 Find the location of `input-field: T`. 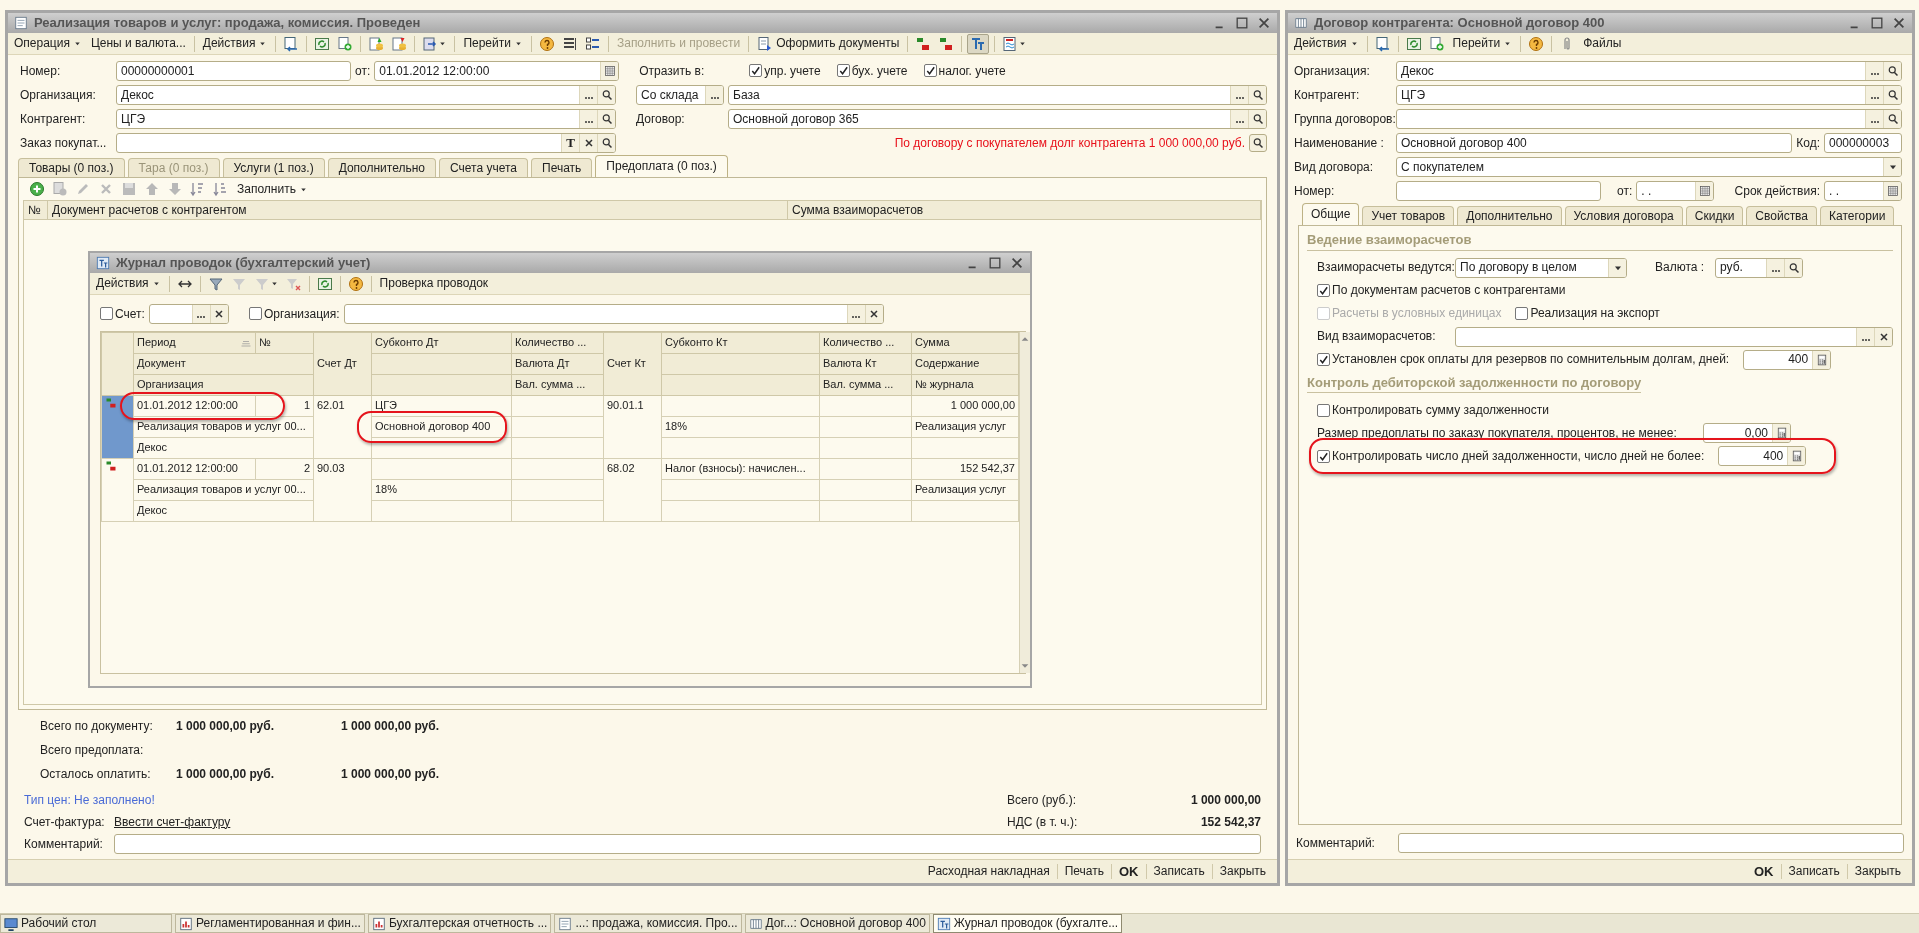

input-field: T is located at coordinates (366, 143).